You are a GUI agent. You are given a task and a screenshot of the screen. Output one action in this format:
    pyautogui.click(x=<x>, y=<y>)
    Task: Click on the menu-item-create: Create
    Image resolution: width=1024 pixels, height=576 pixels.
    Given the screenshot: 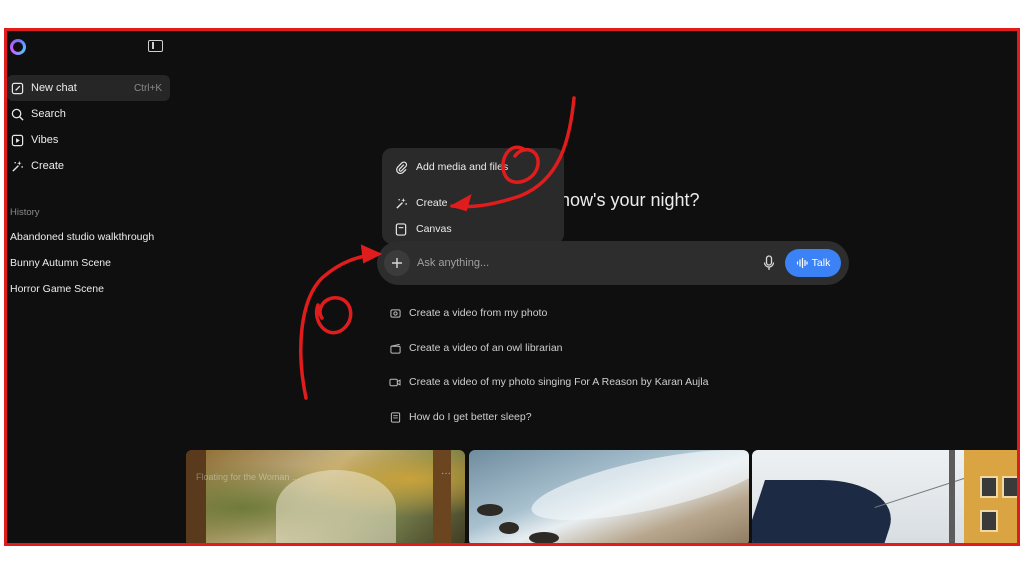 What is the action you would take?
    pyautogui.click(x=421, y=203)
    